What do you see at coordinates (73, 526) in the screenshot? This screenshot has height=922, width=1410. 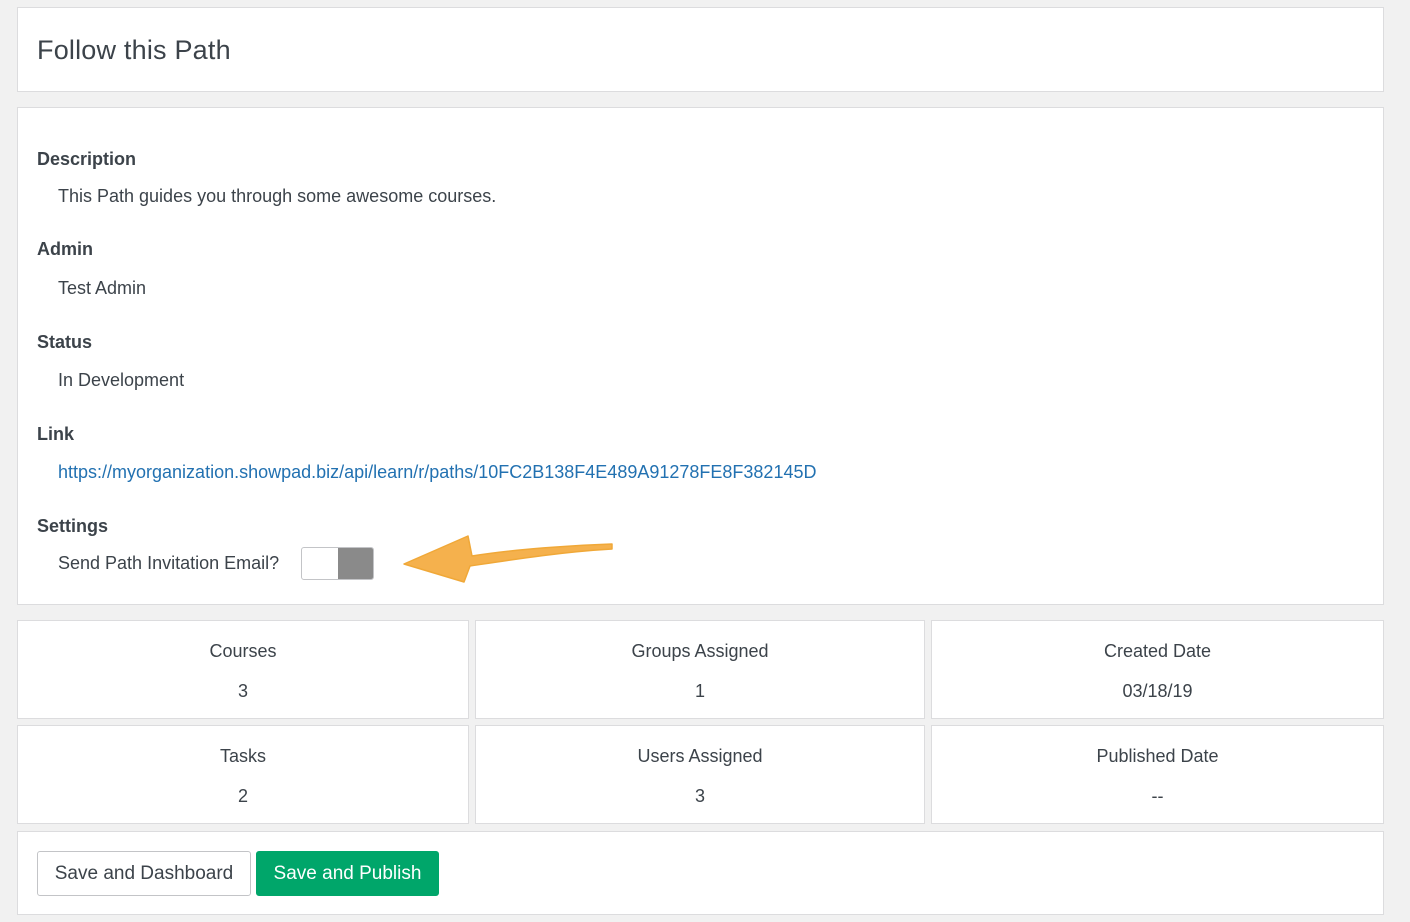 I see `settings-label: Settings` at bounding box center [73, 526].